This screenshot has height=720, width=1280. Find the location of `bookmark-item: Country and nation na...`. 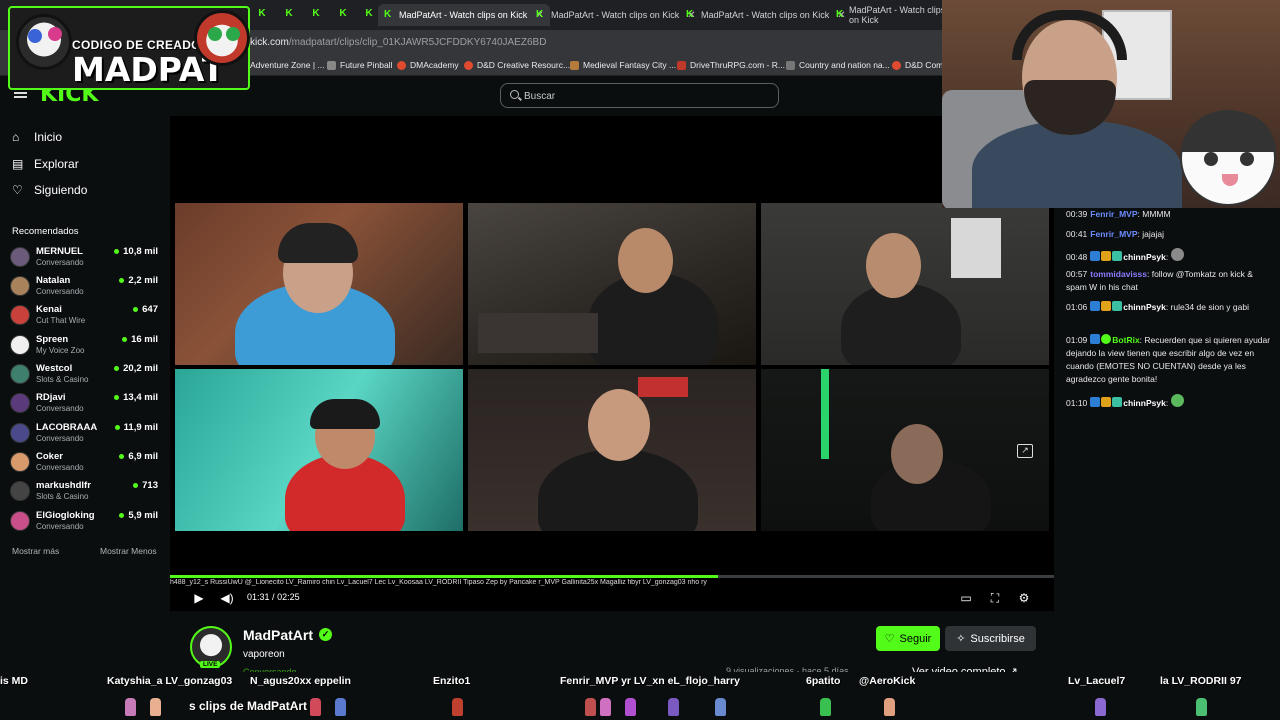

bookmark-item: Country and nation na... is located at coordinates (838, 65).